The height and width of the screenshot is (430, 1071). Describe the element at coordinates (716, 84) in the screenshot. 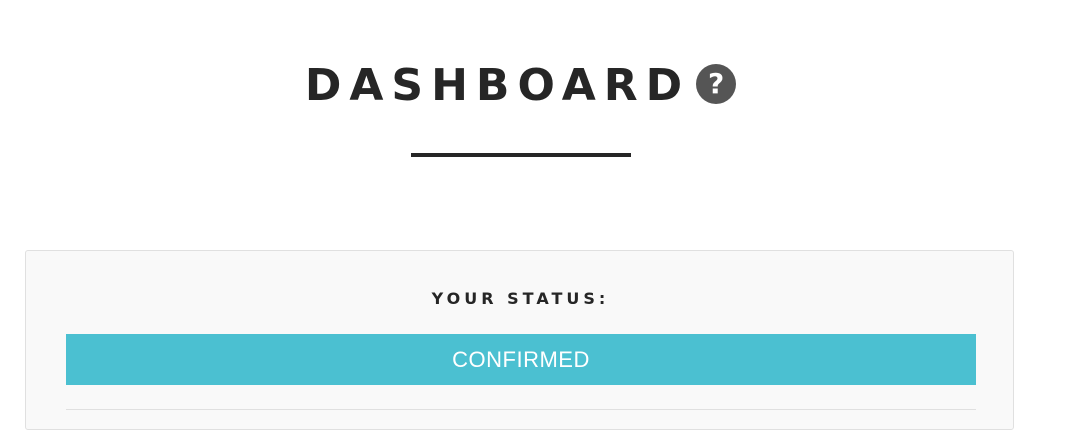

I see `question-circle-icon: ?` at that location.